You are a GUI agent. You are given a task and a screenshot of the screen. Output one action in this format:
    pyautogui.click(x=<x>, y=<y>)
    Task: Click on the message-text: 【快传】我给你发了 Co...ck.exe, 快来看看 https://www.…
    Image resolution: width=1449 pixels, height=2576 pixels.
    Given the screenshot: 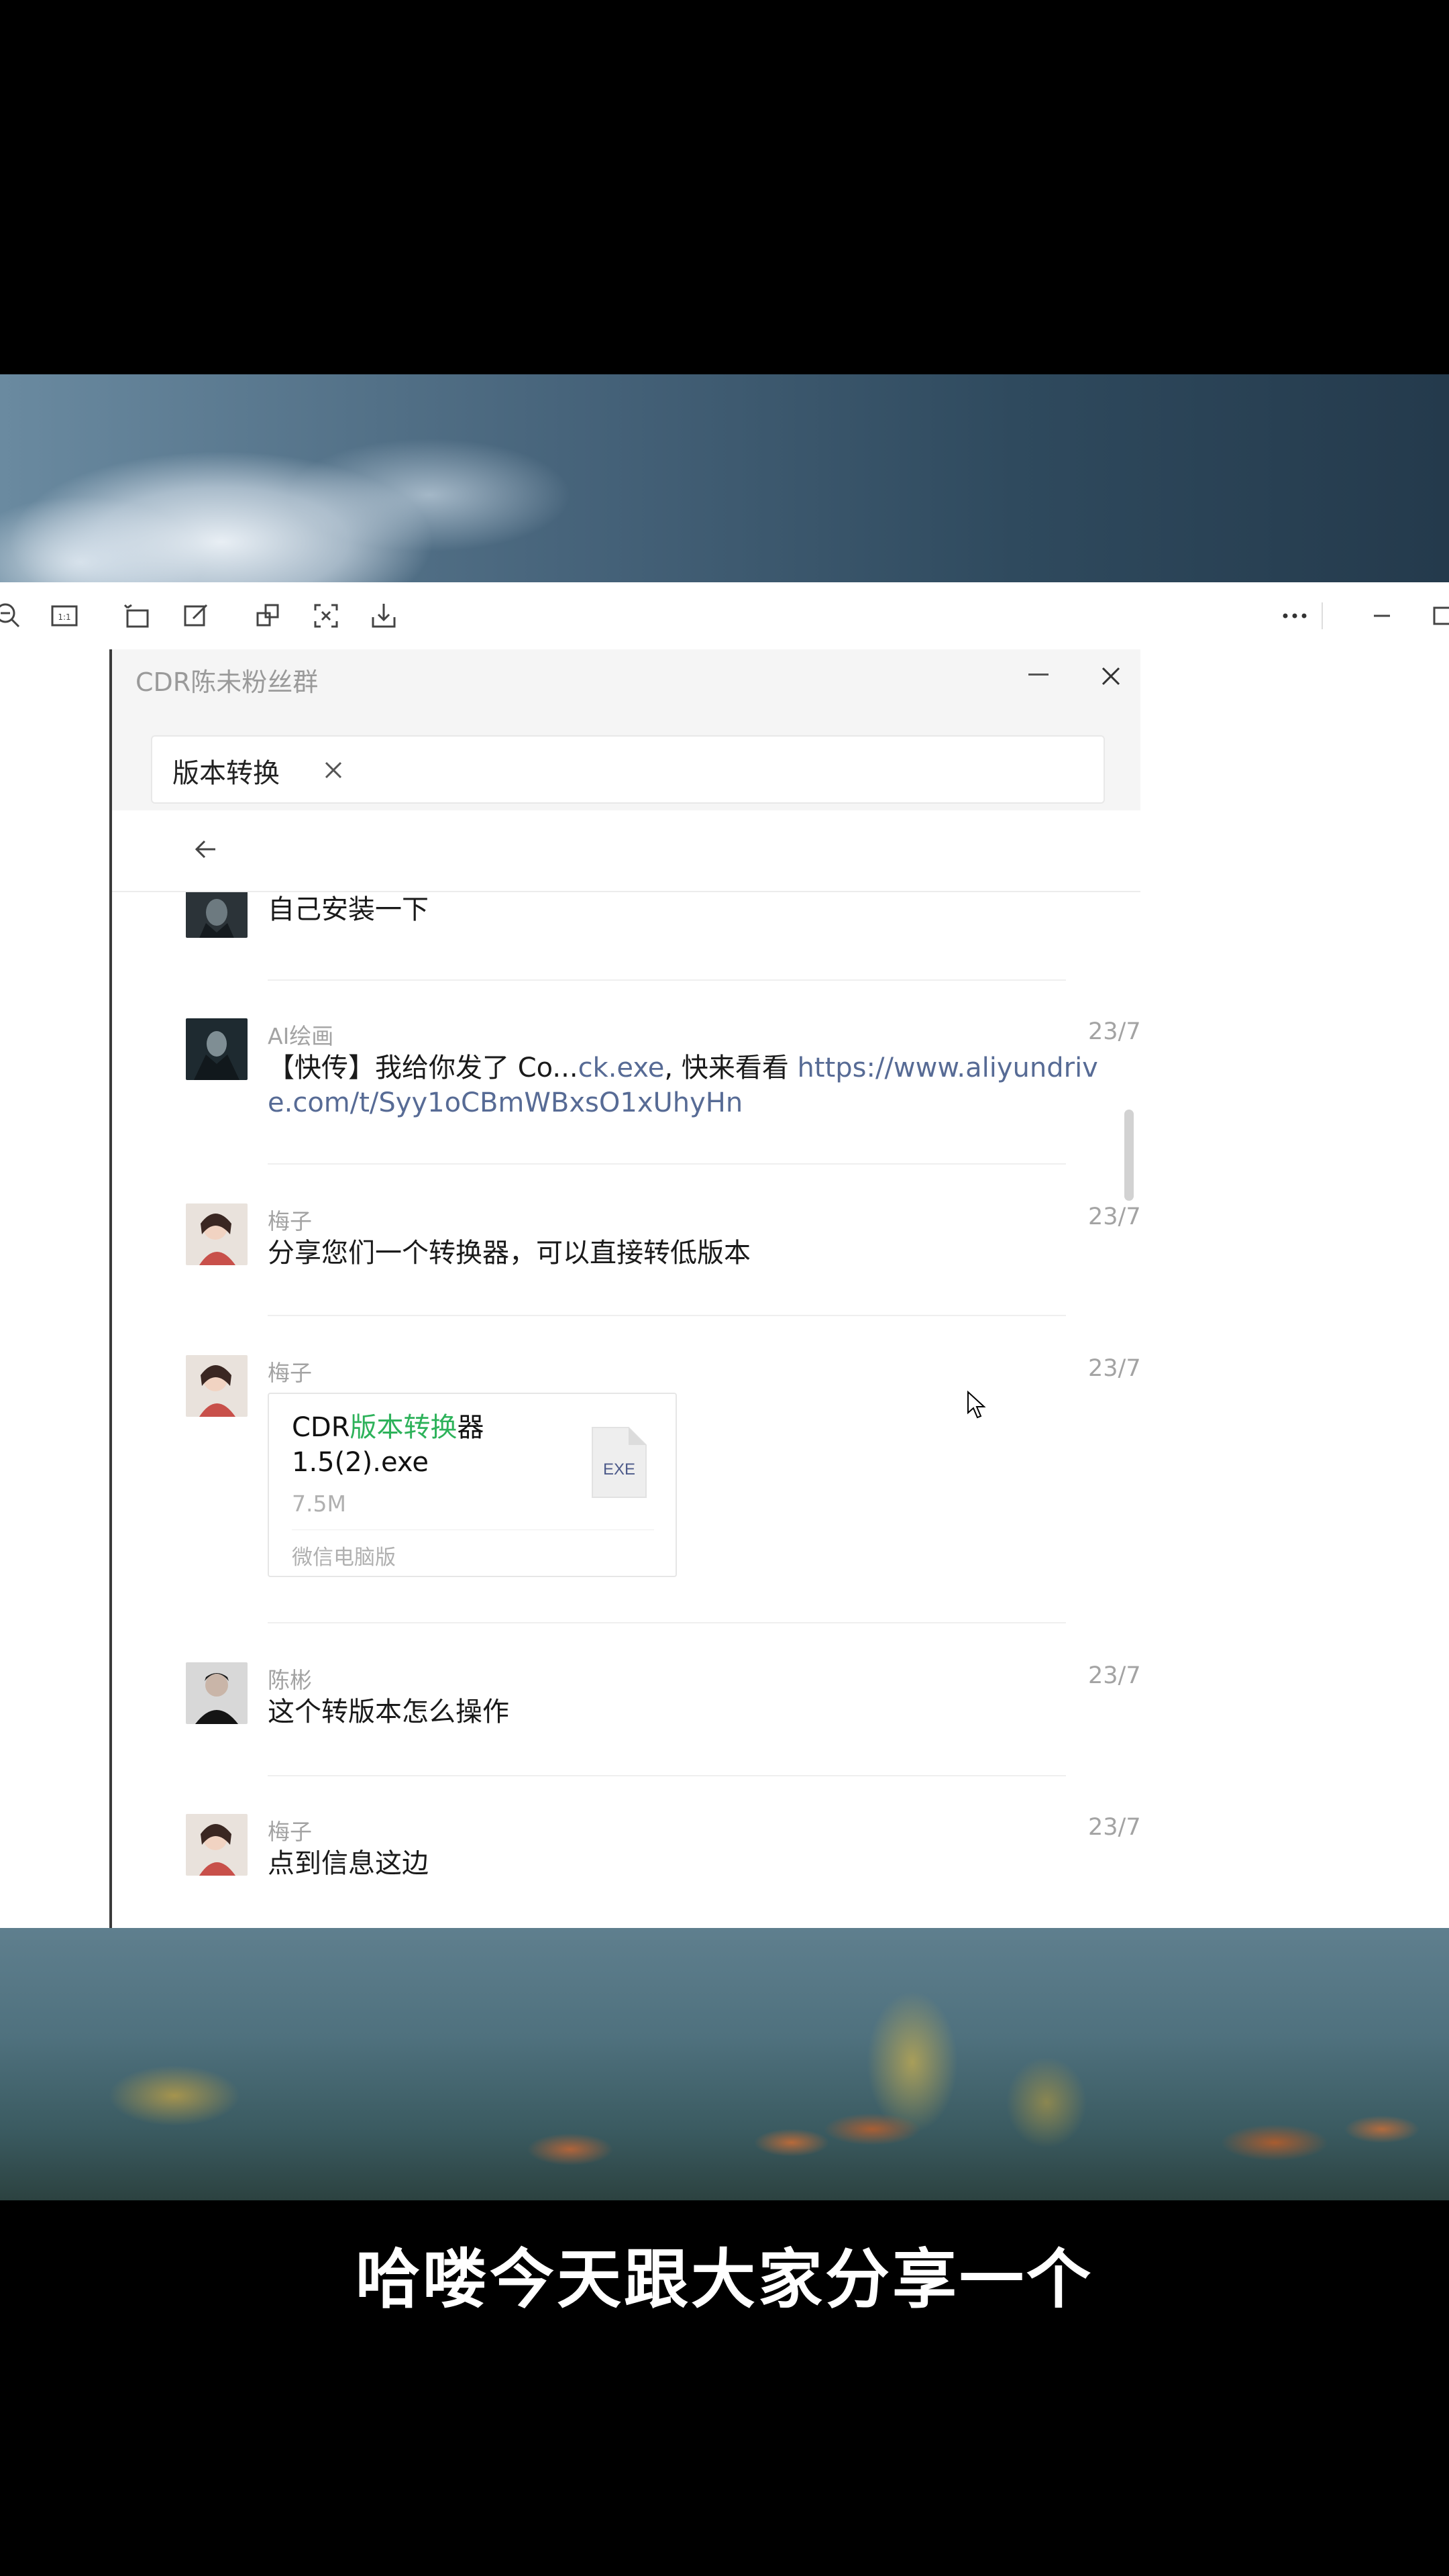 What is the action you would take?
    pyautogui.click(x=683, y=1085)
    